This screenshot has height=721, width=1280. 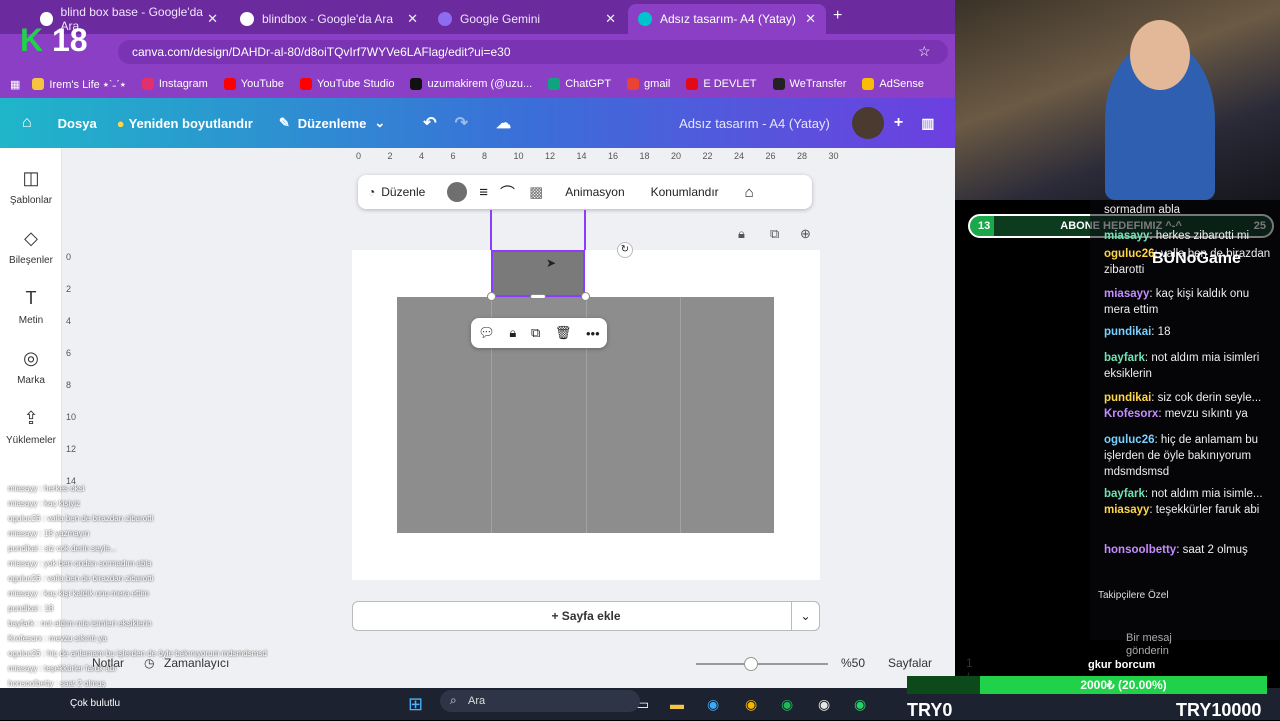 What do you see at coordinates (1160, 55) in the screenshot?
I see `streamer-face` at bounding box center [1160, 55].